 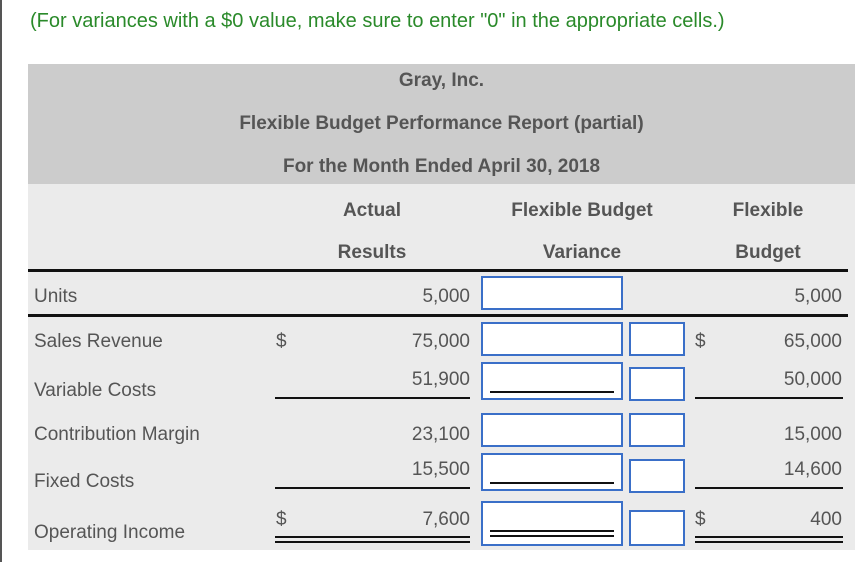 I want to click on row-label-contribution-margin: Contribution Margin, so click(x=117, y=434).